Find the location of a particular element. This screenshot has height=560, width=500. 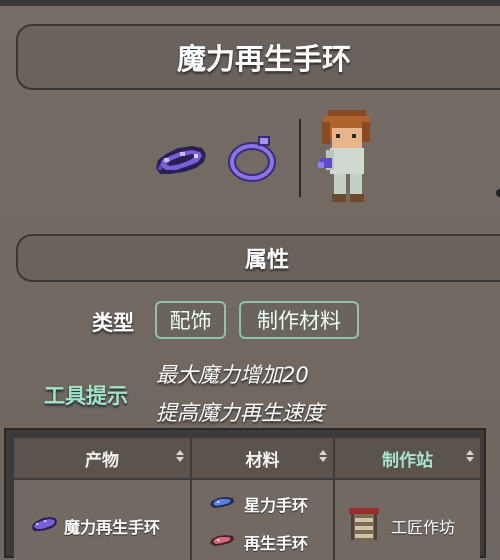

material-link: 再生手环 is located at coordinates (276, 542).